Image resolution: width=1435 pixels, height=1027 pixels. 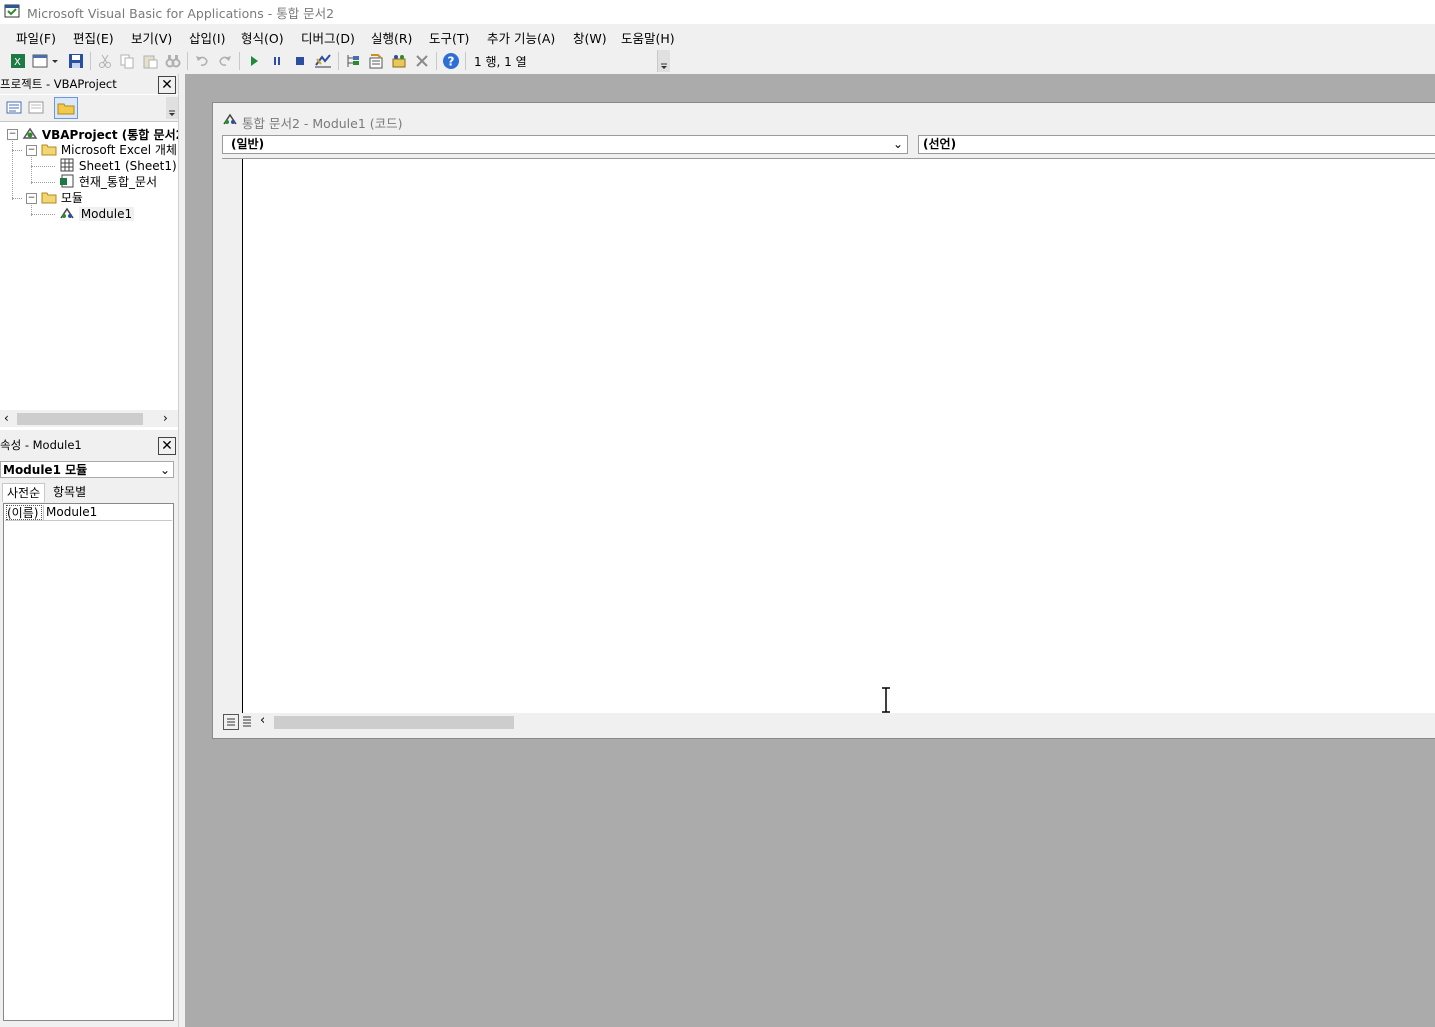 I want to click on tree-node-workbook: 현재_통합_문서, so click(x=108, y=182).